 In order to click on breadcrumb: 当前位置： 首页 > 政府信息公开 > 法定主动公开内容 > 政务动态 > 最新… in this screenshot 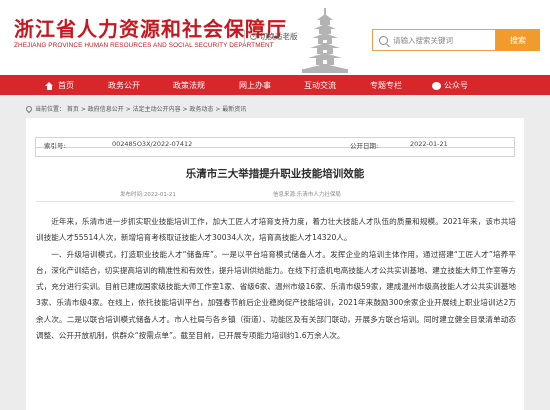, I will do `click(135, 108)`.